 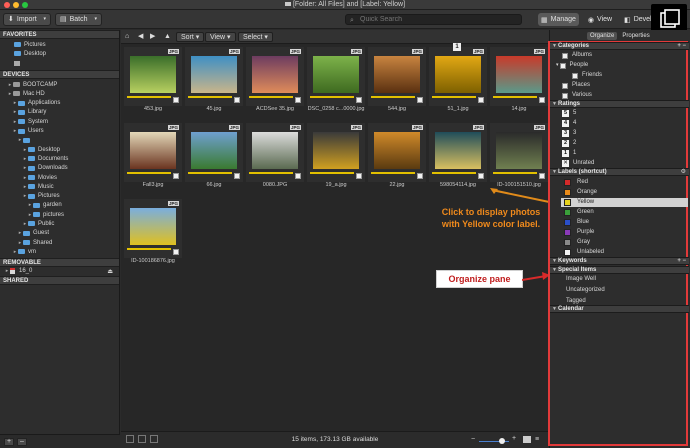 I want to click on mode-view-button: ◉ View, so click(x=600, y=19).